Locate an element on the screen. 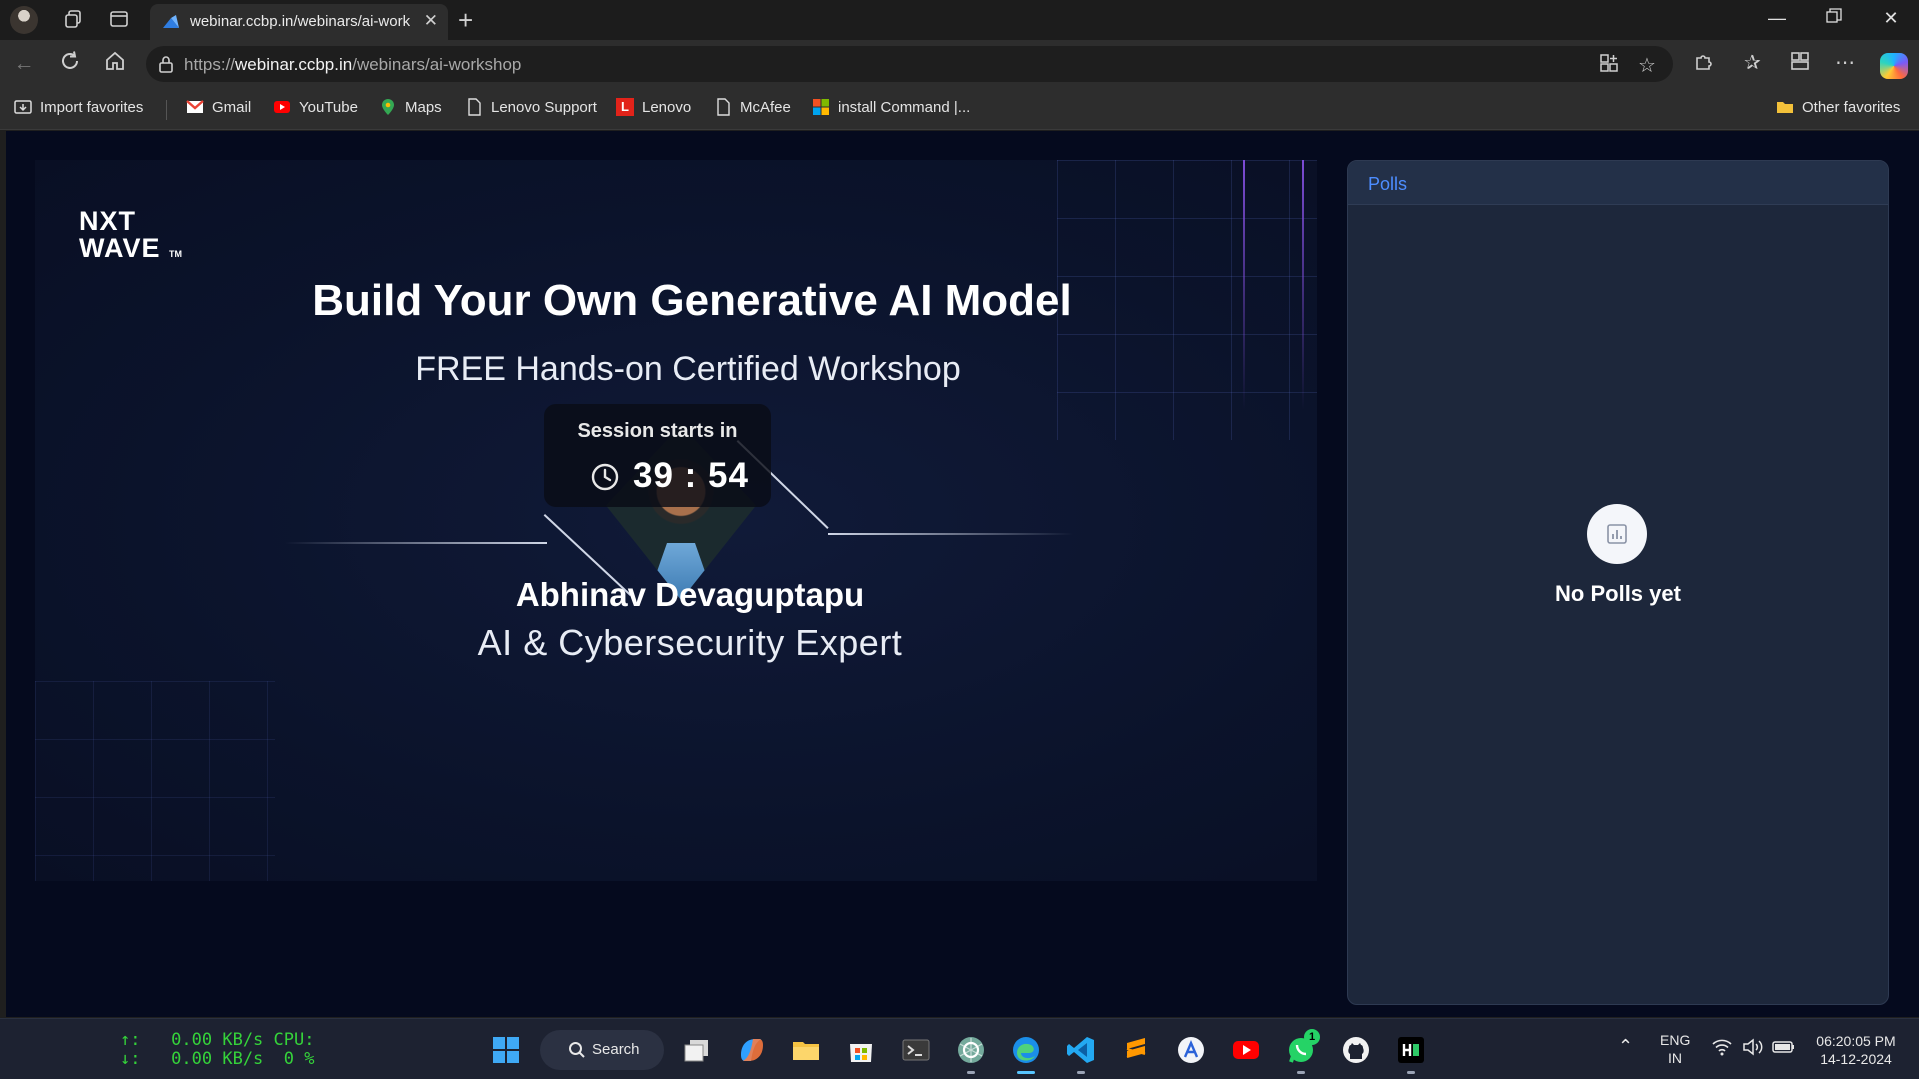 The height and width of the screenshot is (1079, 1919). import-icon is located at coordinates (23, 107).